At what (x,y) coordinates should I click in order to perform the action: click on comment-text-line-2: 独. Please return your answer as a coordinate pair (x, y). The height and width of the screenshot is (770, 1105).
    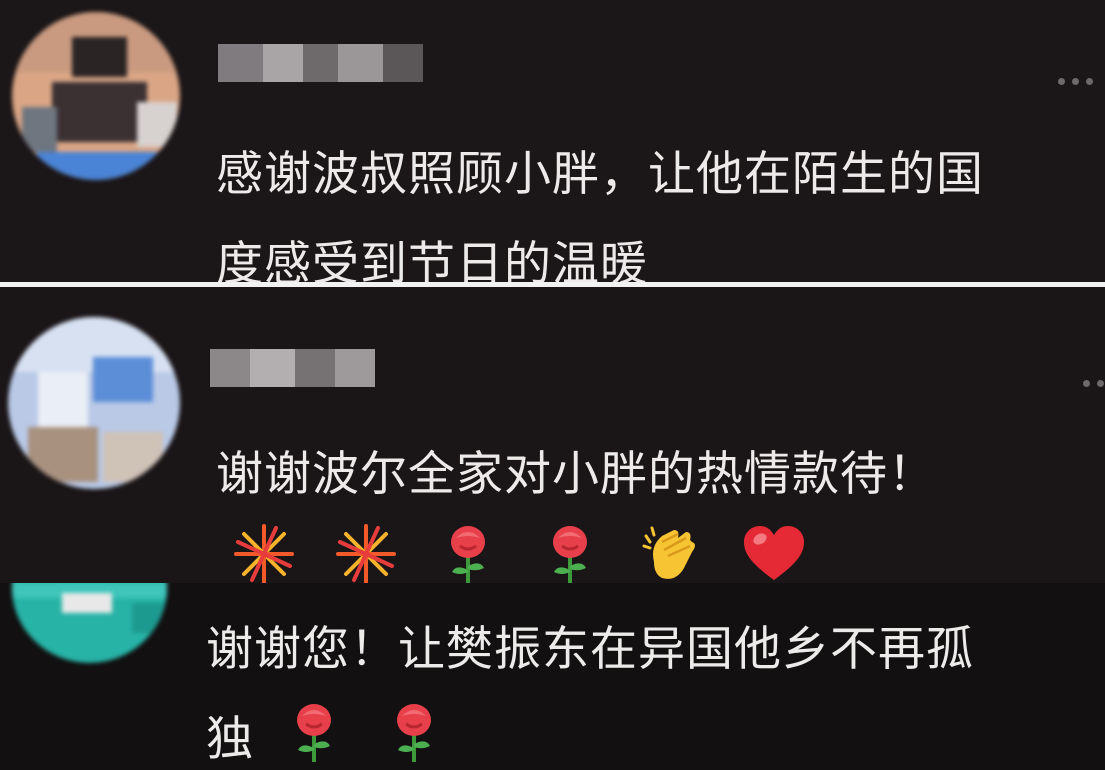
    Looking at the image, I should click on (230, 739).